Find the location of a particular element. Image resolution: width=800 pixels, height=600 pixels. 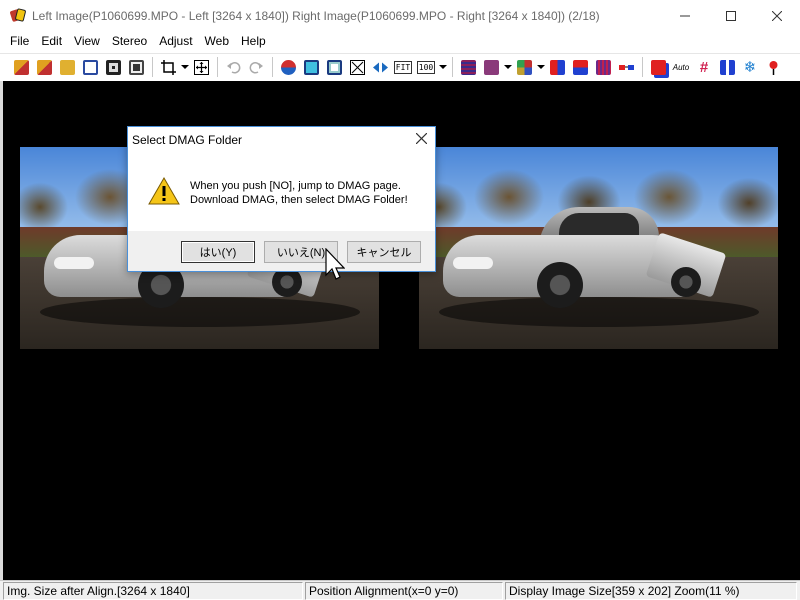

save-icon is located at coordinates (113, 67).